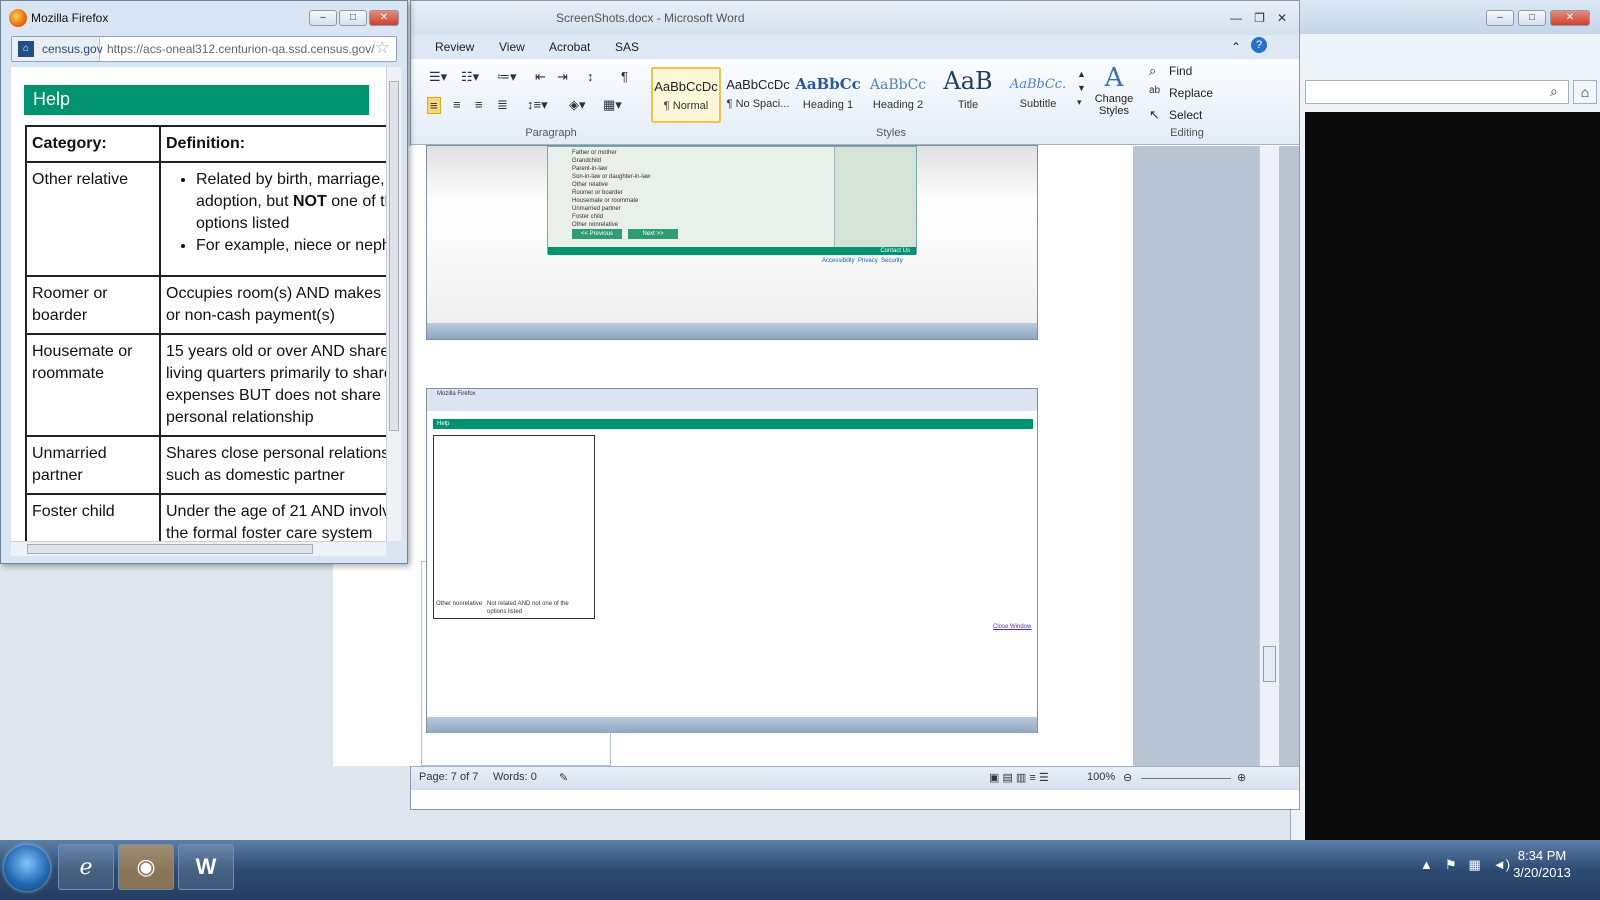 The image size is (1600, 900). Describe the element at coordinates (1259, 45) in the screenshot. I see `help-icon: ?` at that location.